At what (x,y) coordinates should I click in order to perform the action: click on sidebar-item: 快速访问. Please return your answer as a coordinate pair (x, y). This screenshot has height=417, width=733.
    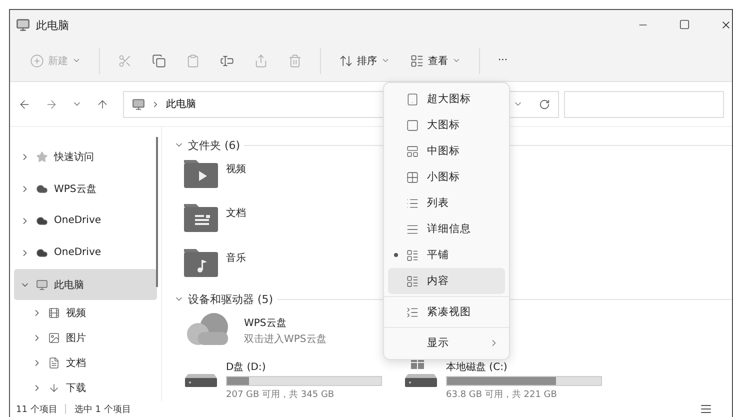
    Looking at the image, I should click on (85, 157).